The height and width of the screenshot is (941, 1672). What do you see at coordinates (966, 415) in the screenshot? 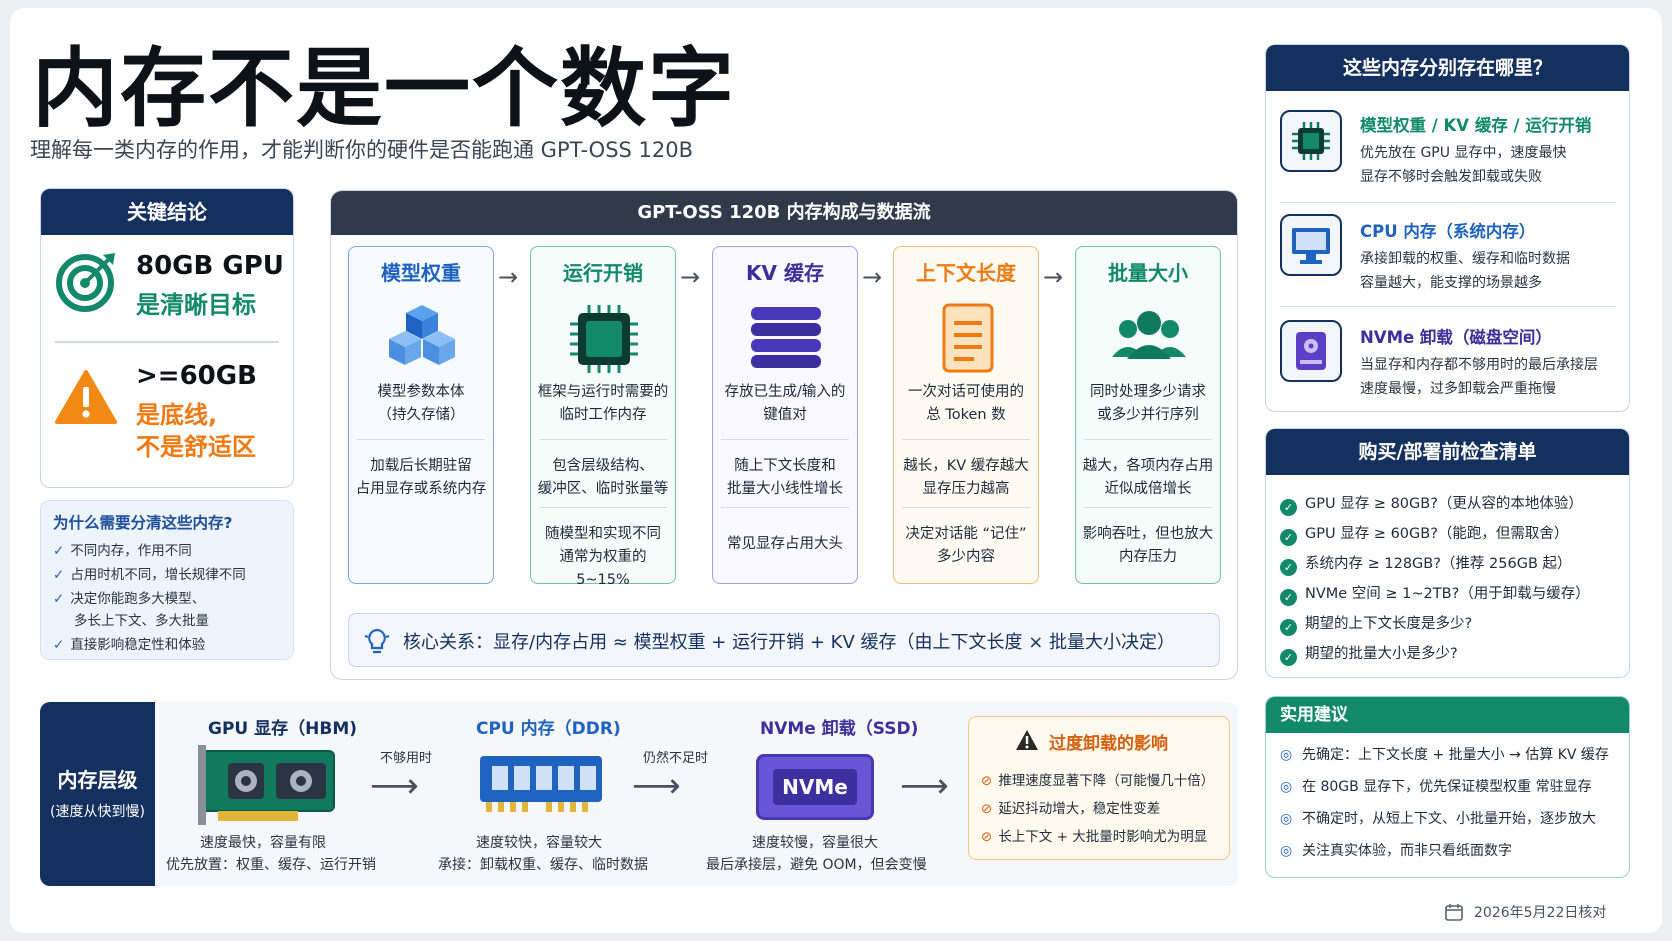
I see `card-desc: 总 Token 数` at bounding box center [966, 415].